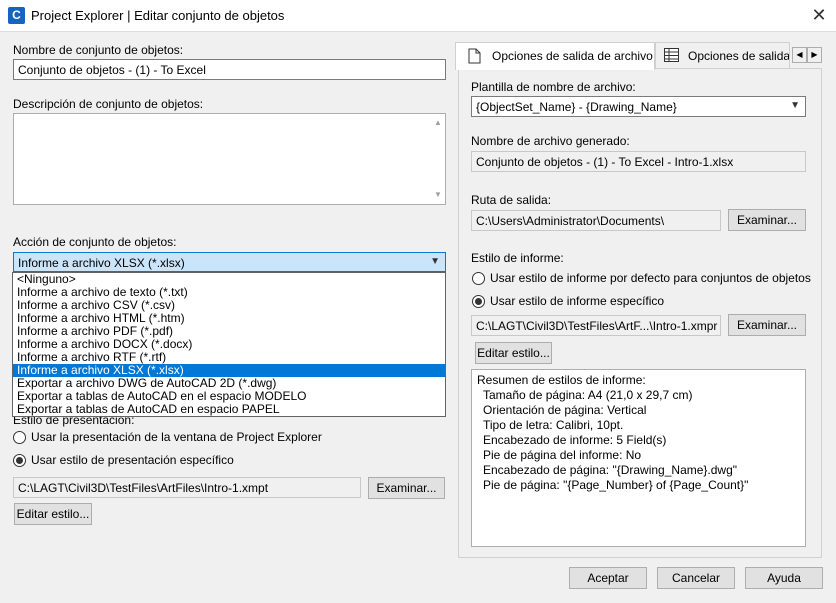  I want to click on object-set-name-label: Nombre de conjunto de objetos:, so click(98, 50).